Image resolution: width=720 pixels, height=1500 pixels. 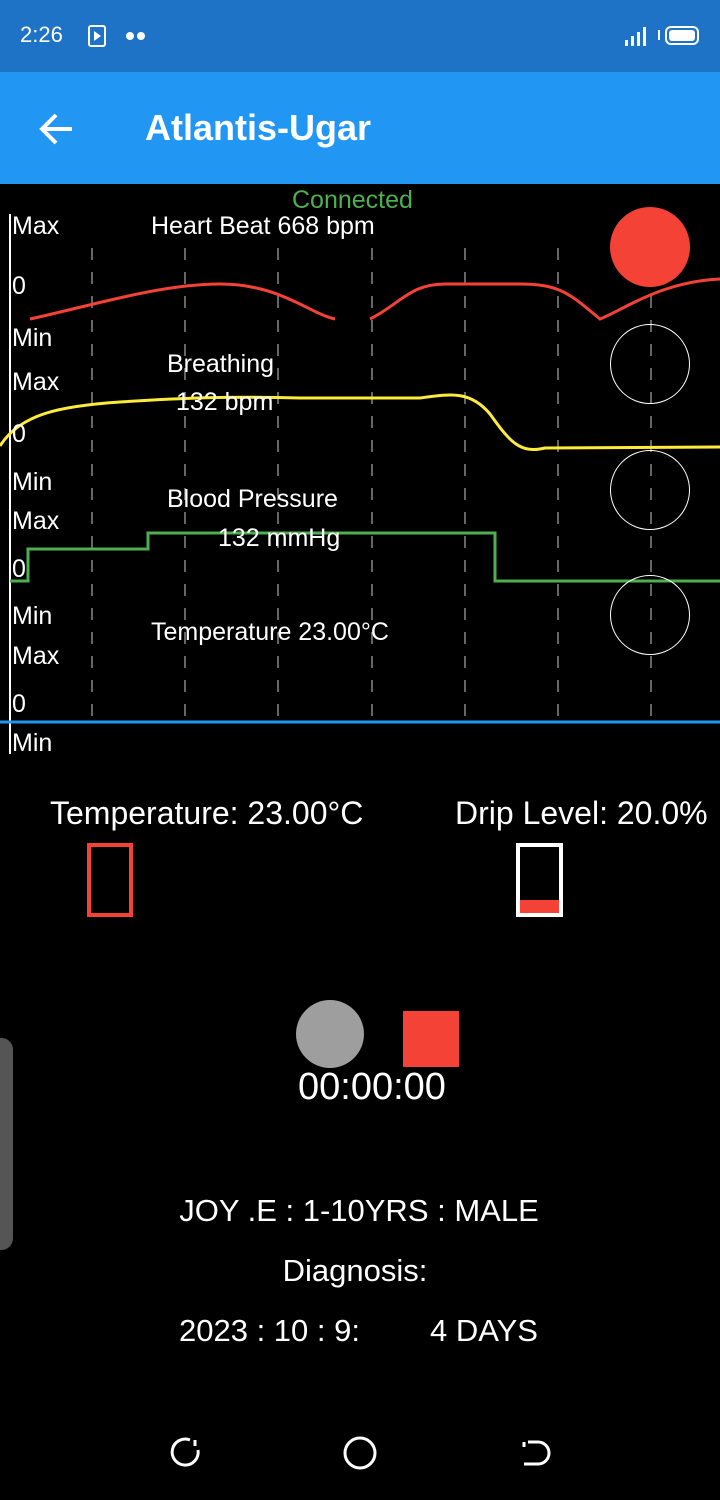 I want to click on blood-pressure-trace, so click(x=365, y=557).